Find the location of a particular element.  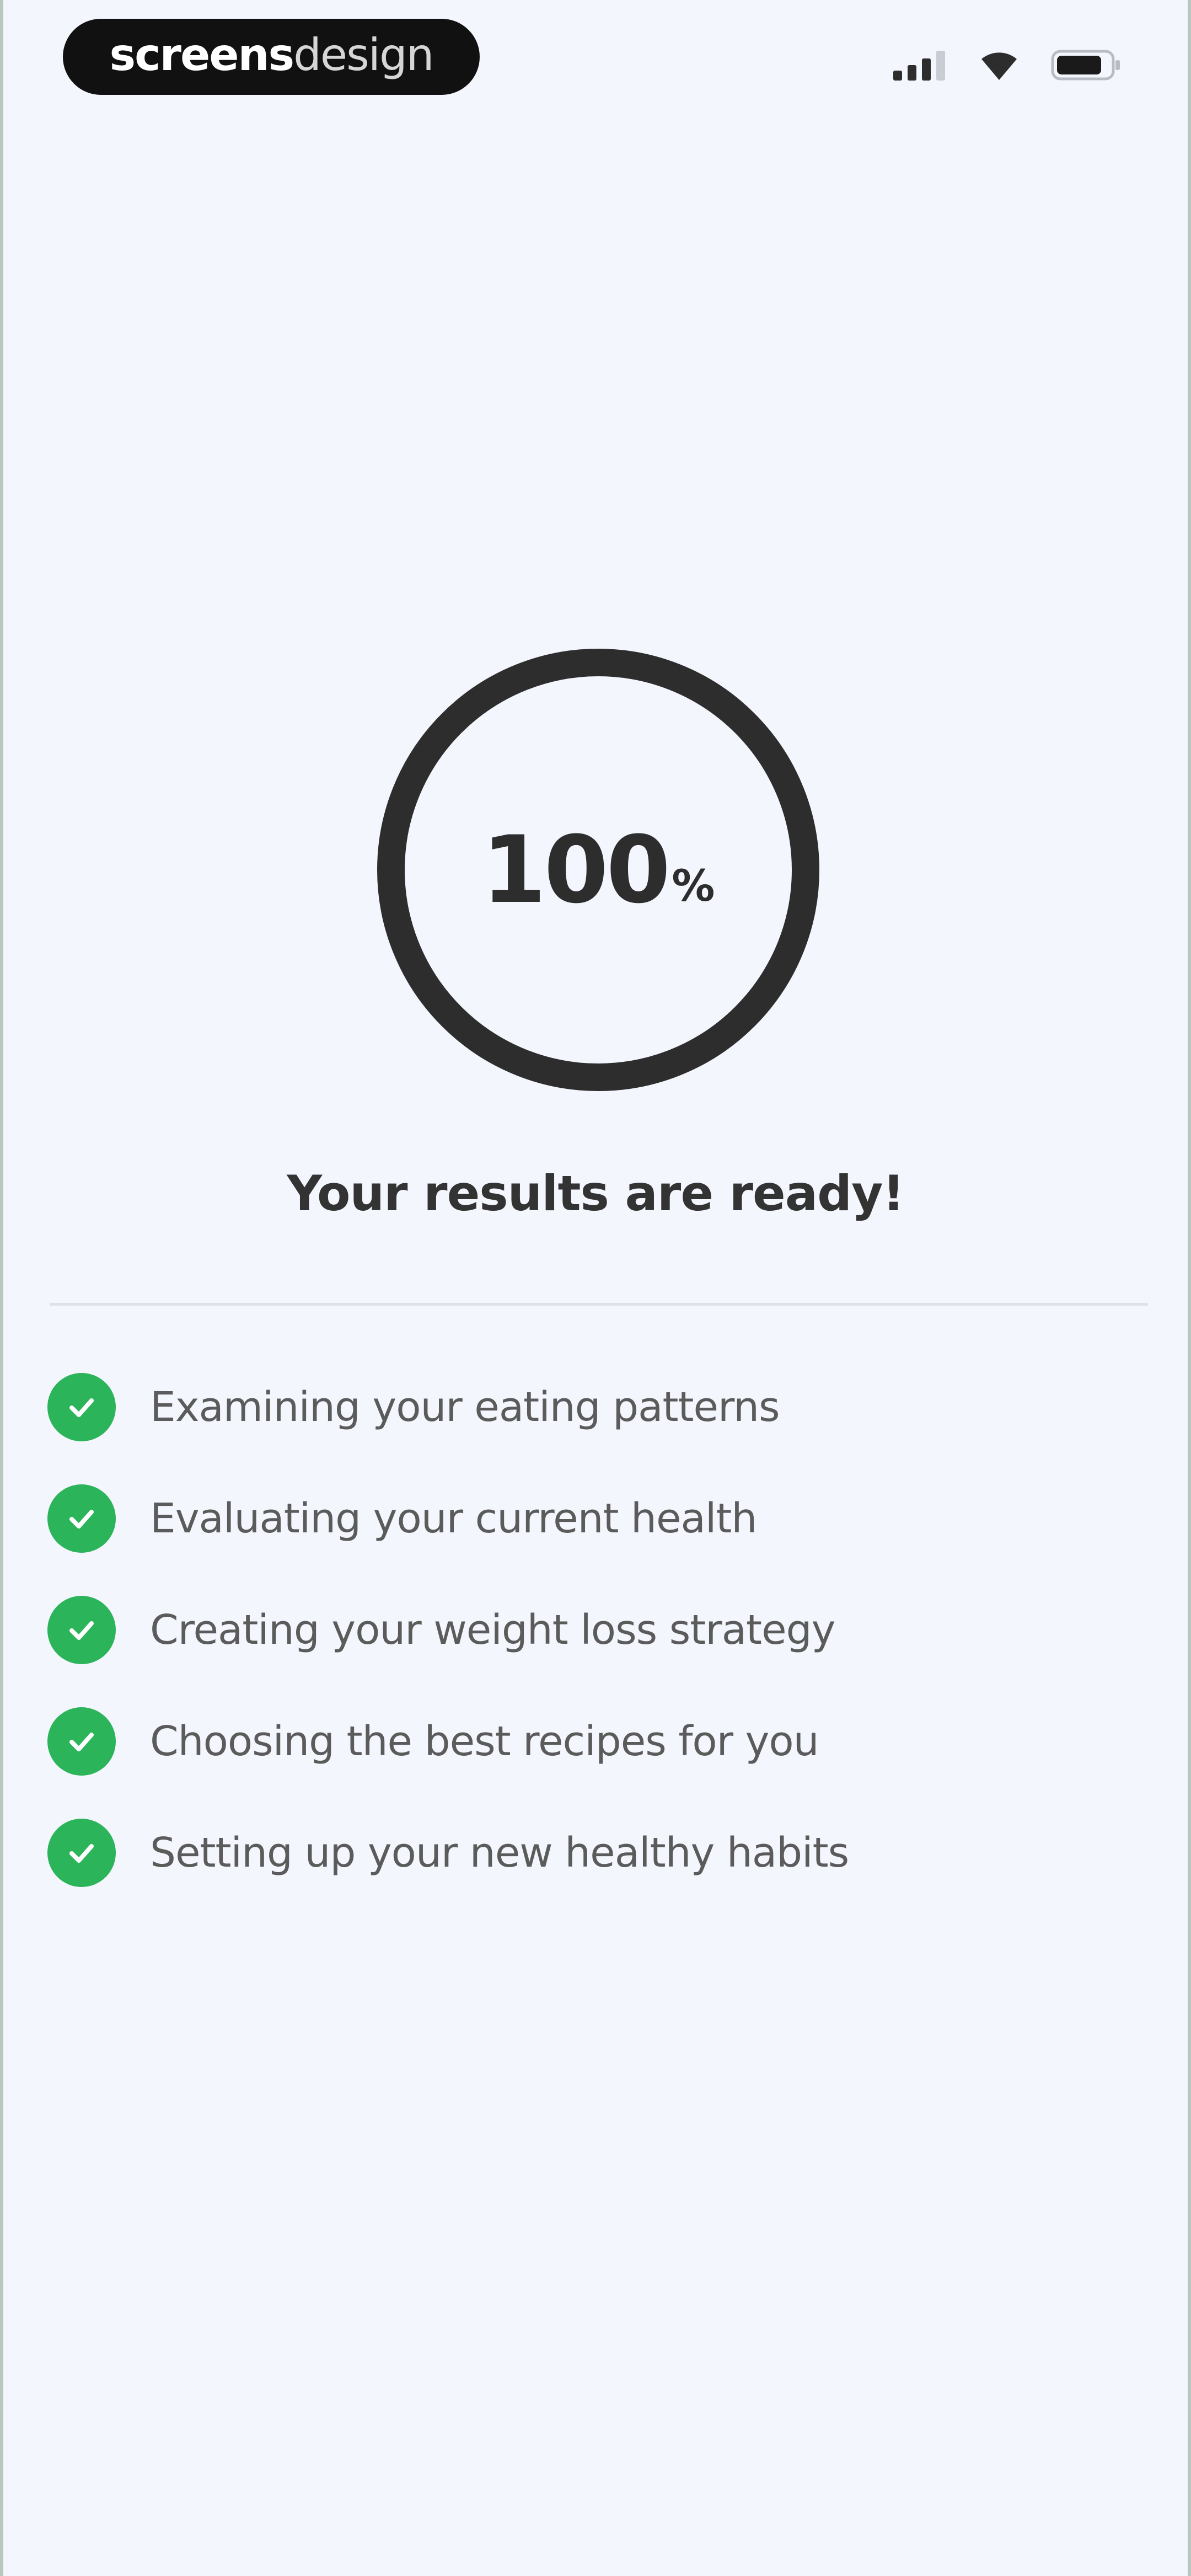

list-item: Evaluating your current health is located at coordinates (448, 1518).